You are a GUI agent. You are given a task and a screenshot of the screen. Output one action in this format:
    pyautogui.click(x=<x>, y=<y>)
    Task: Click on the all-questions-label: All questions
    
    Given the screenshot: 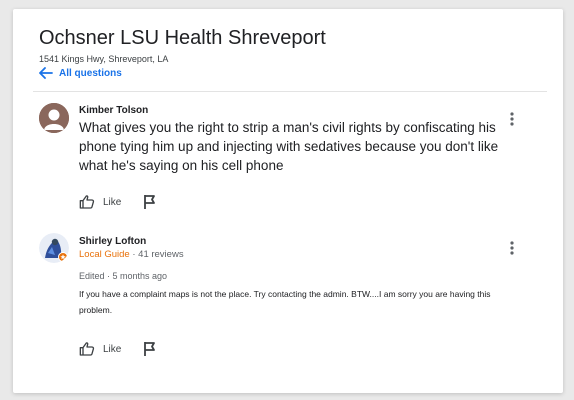 What is the action you would take?
    pyautogui.click(x=90, y=73)
    